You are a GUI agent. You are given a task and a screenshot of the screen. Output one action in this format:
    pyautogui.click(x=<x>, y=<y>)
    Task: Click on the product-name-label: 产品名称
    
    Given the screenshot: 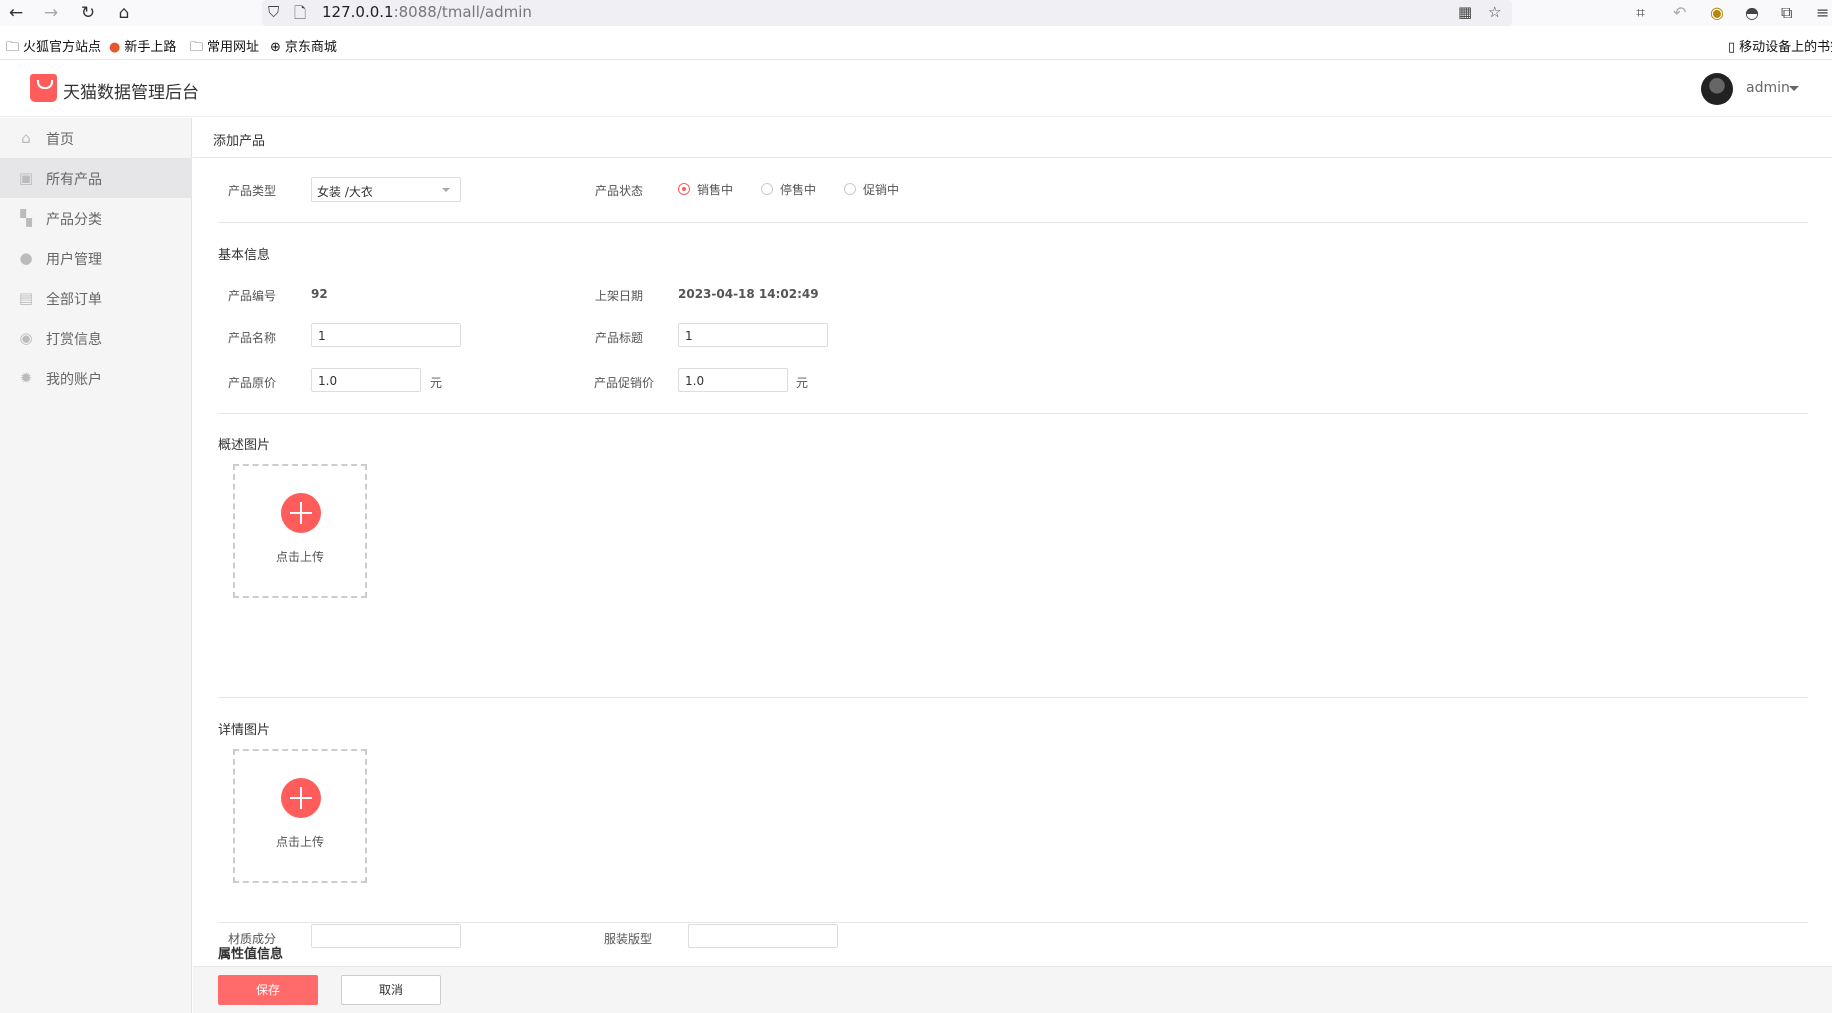 What is the action you would take?
    pyautogui.click(x=252, y=338)
    